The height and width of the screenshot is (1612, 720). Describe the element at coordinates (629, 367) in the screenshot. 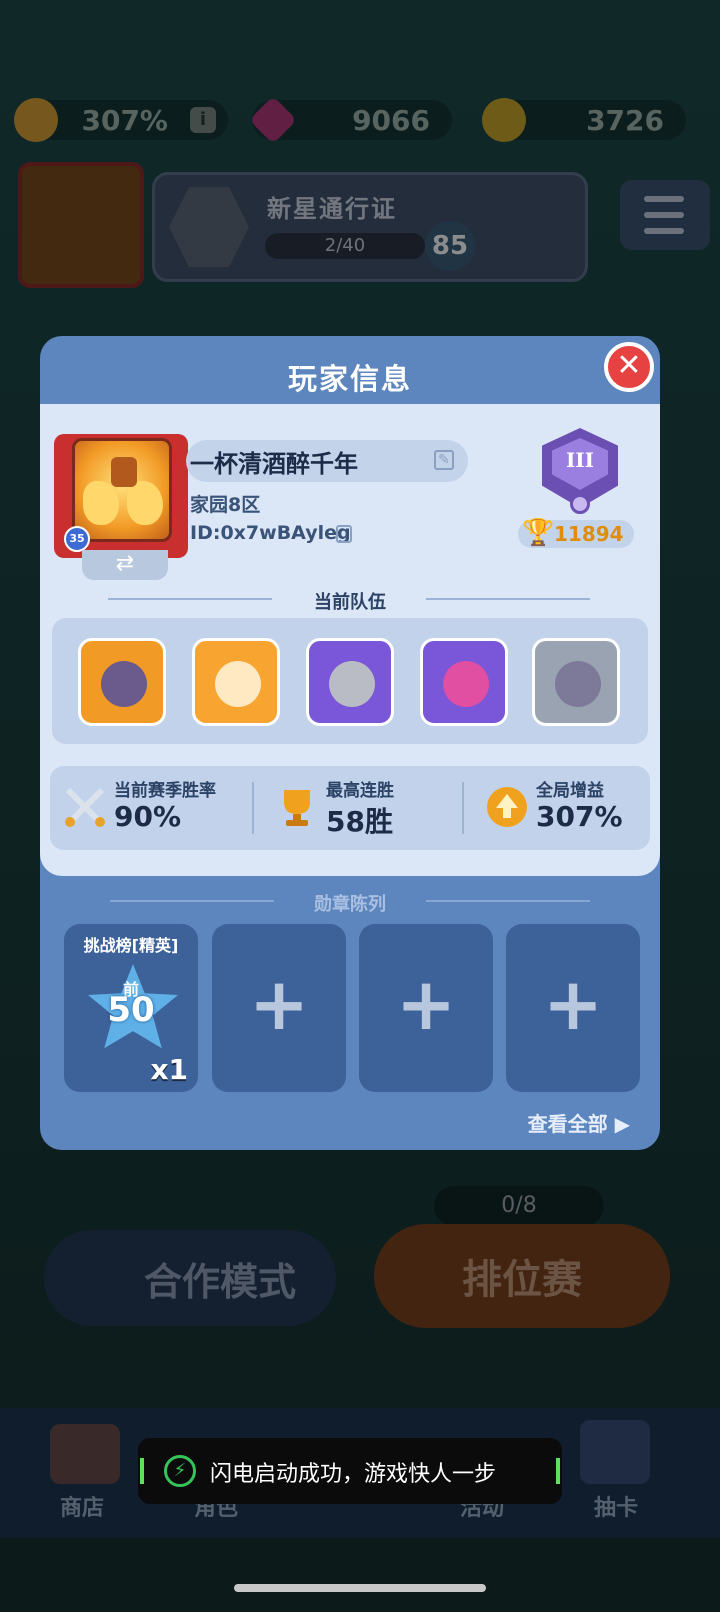

I see `close-icon: ✕` at that location.